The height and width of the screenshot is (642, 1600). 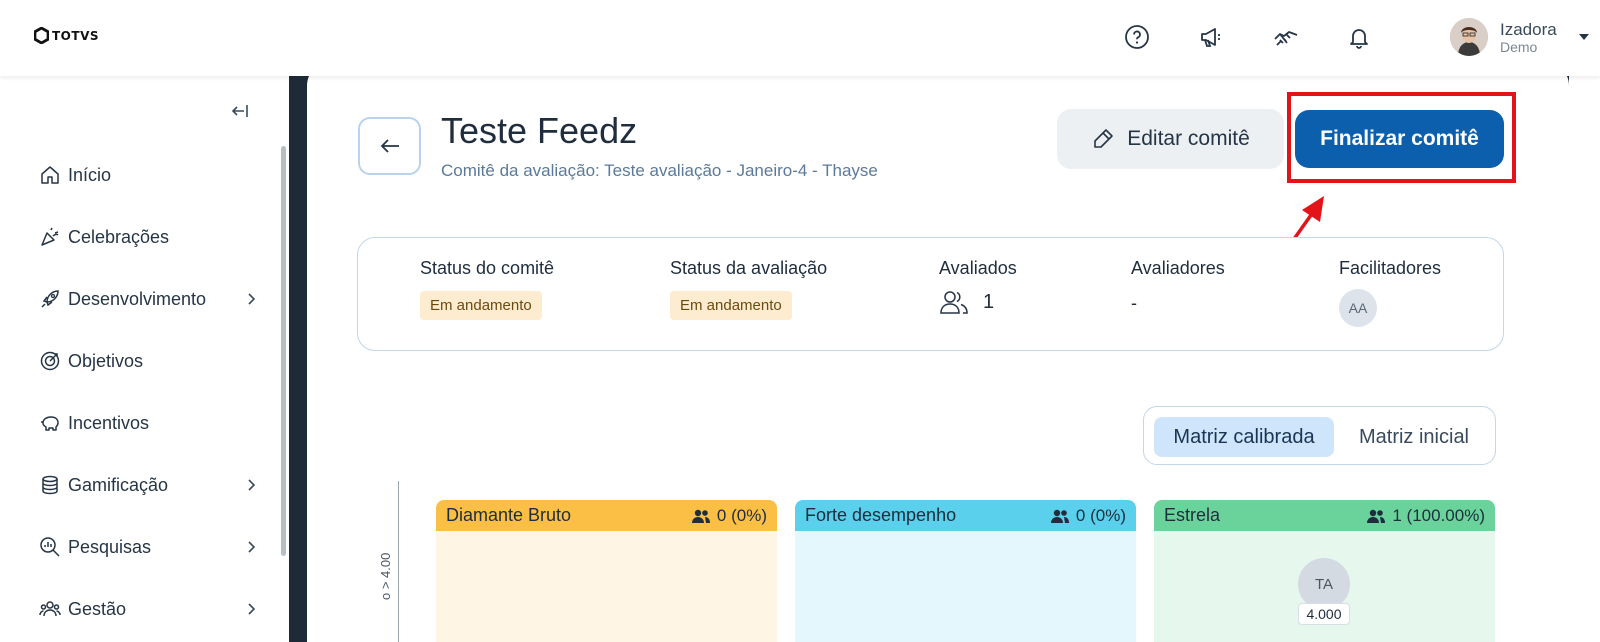 I want to click on cell-title: Forte desempenho, so click(x=881, y=515).